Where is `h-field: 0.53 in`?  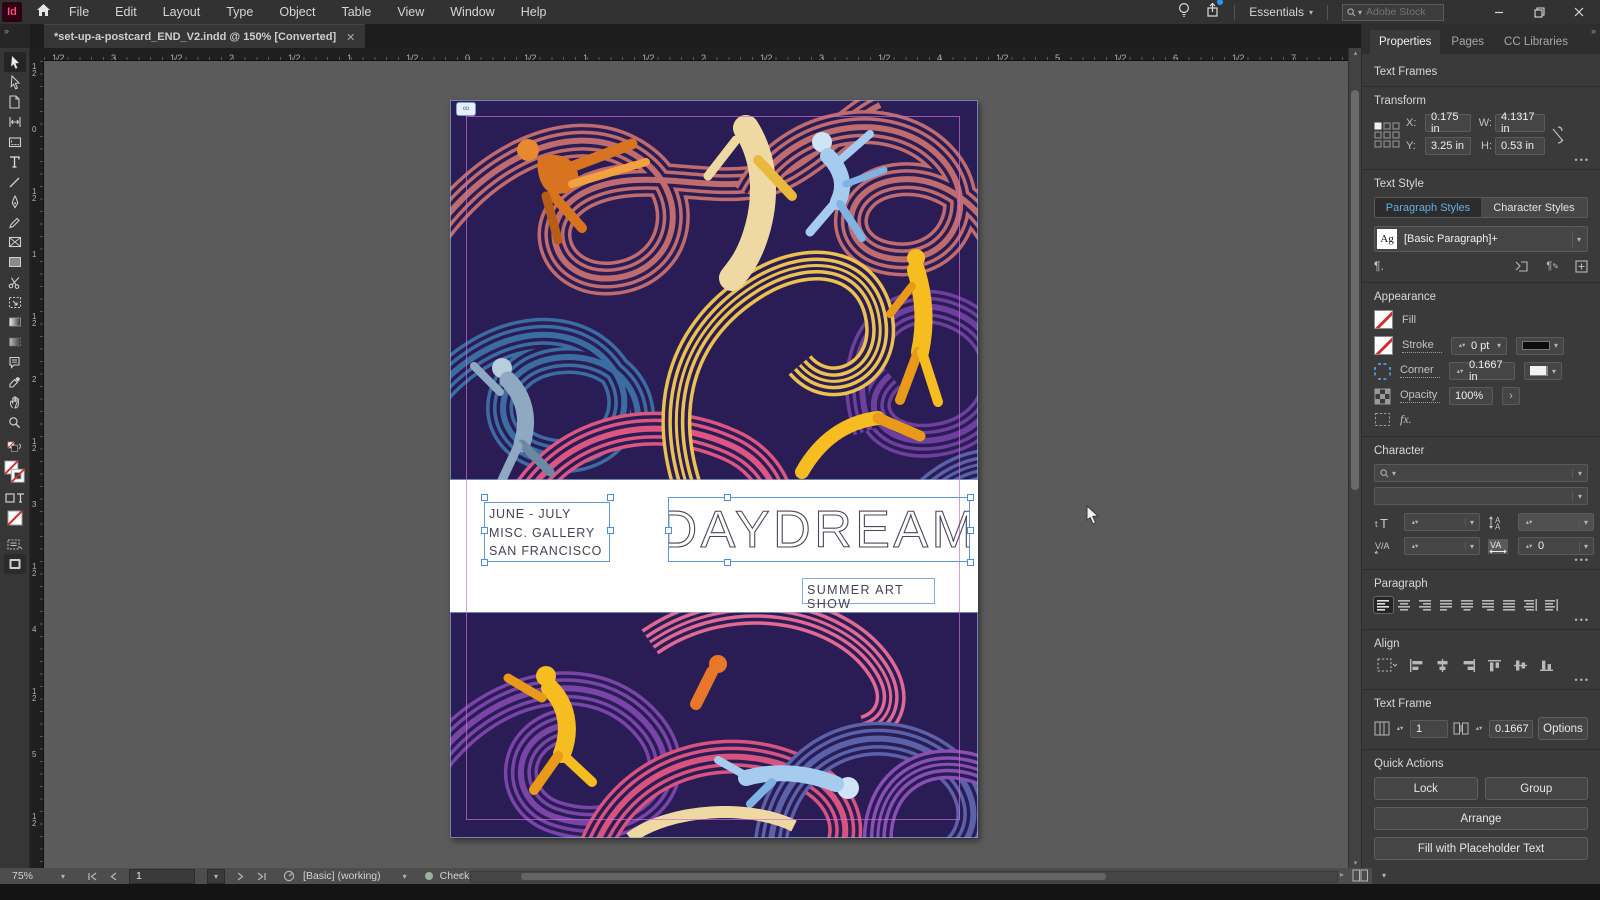 h-field: 0.53 in is located at coordinates (1520, 146).